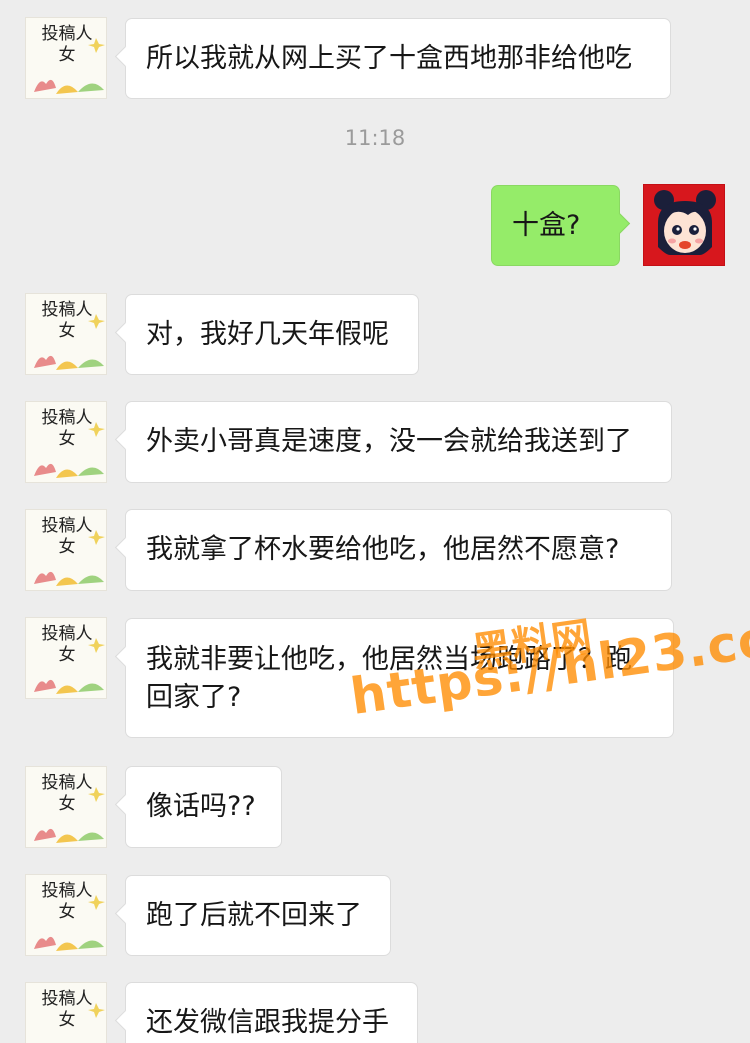 The image size is (750, 1043). Describe the element at coordinates (685, 222) in the screenshot. I see `cartoon-girl-icon` at that location.